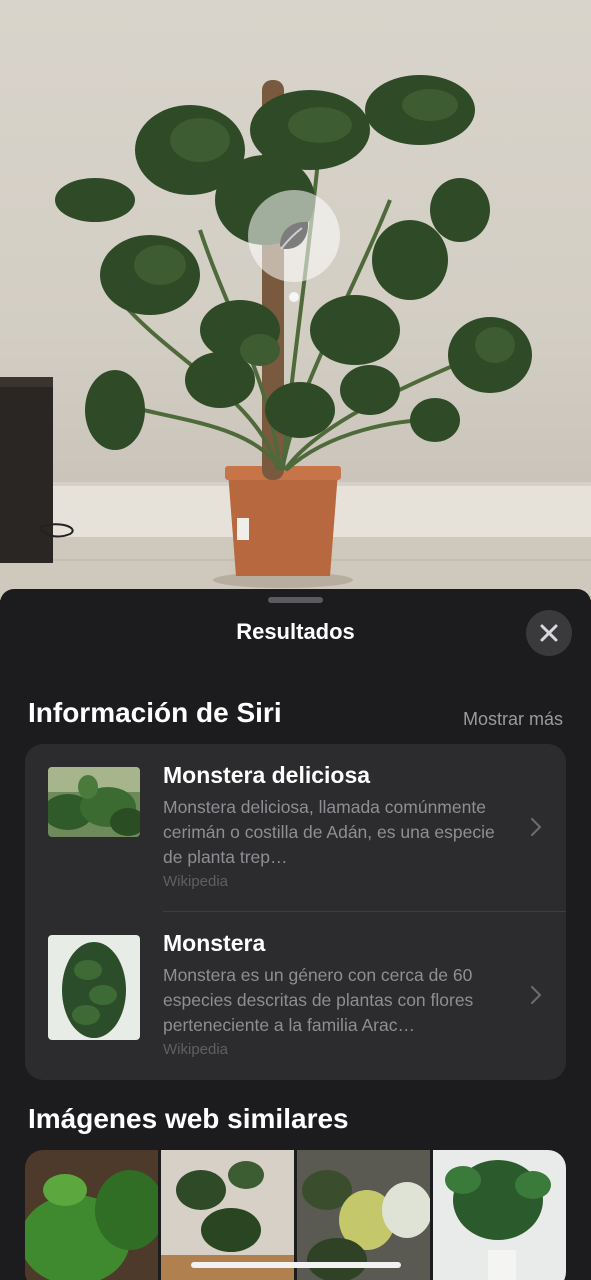 This screenshot has width=591, height=1280. Describe the element at coordinates (214, 943) in the screenshot. I see `result-title: Monstera` at that location.